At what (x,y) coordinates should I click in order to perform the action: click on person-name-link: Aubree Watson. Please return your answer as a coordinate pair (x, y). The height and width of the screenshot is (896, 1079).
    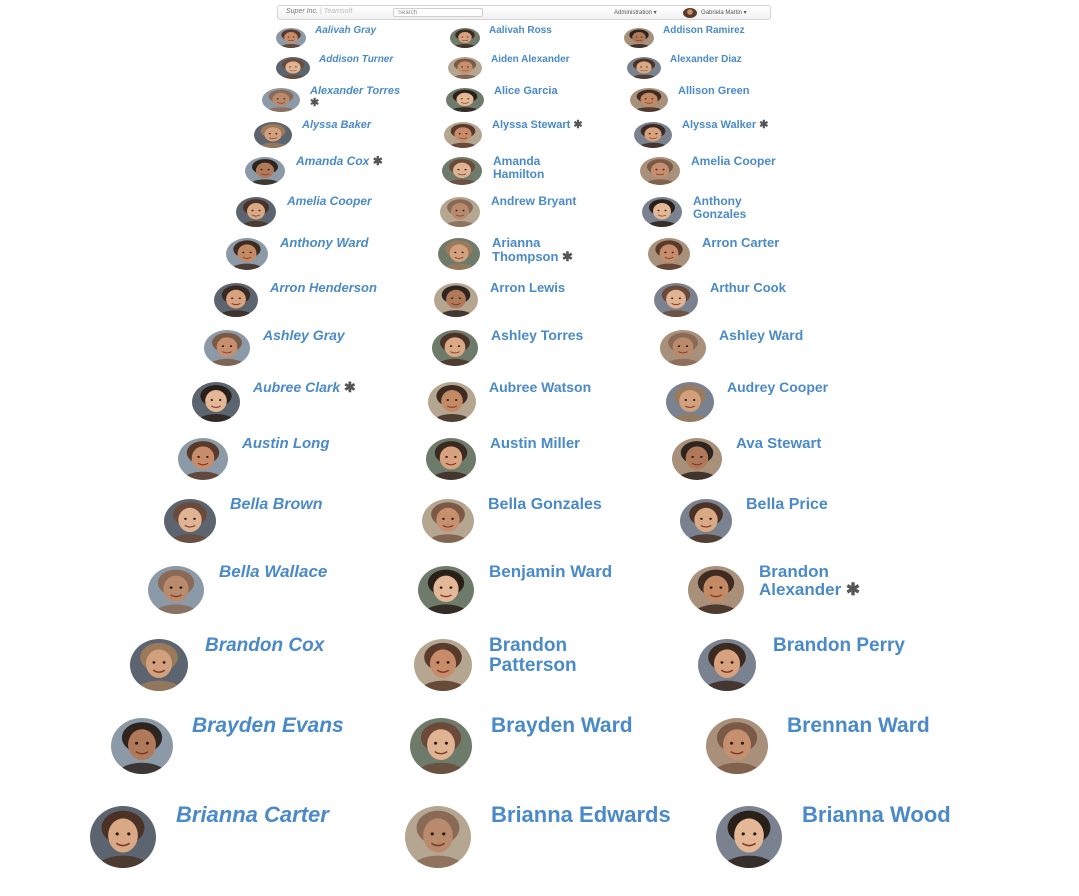
    Looking at the image, I should click on (540, 387).